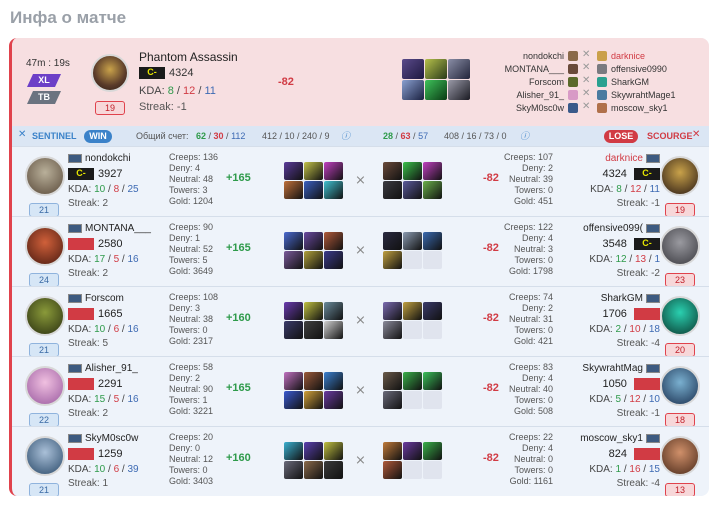 This screenshot has width=718, height=512. What do you see at coordinates (103, 438) in the screenshot?
I see `player-name: SkyM0sc0w` at bounding box center [103, 438].